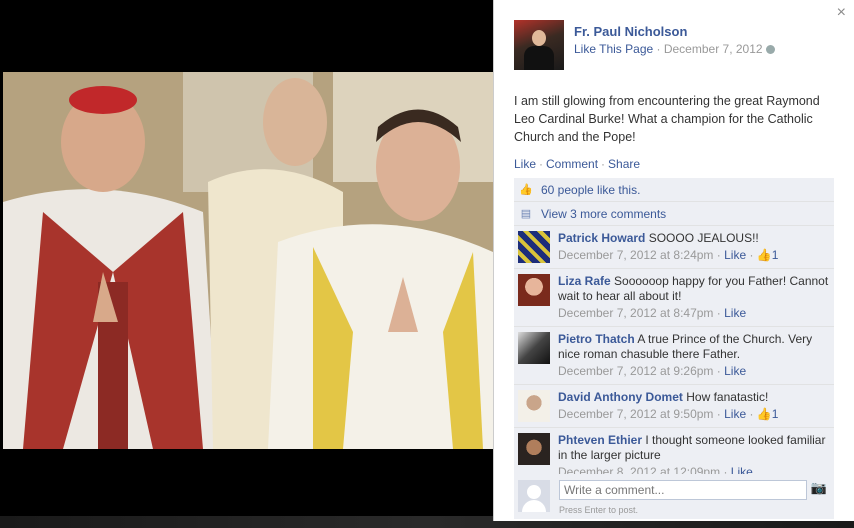  I want to click on post-date: December 7, 2012, so click(713, 49).